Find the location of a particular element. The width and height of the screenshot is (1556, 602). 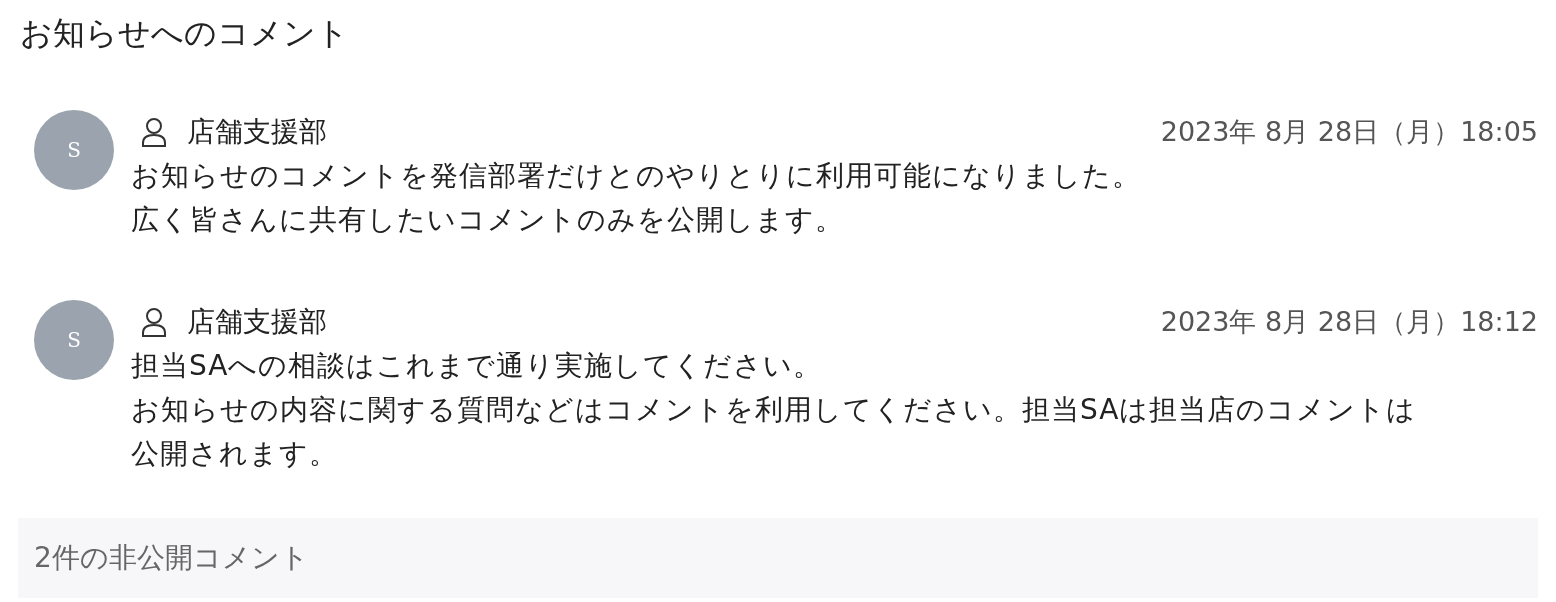

section-title: お知らせへのコメント is located at coordinates (184, 33).